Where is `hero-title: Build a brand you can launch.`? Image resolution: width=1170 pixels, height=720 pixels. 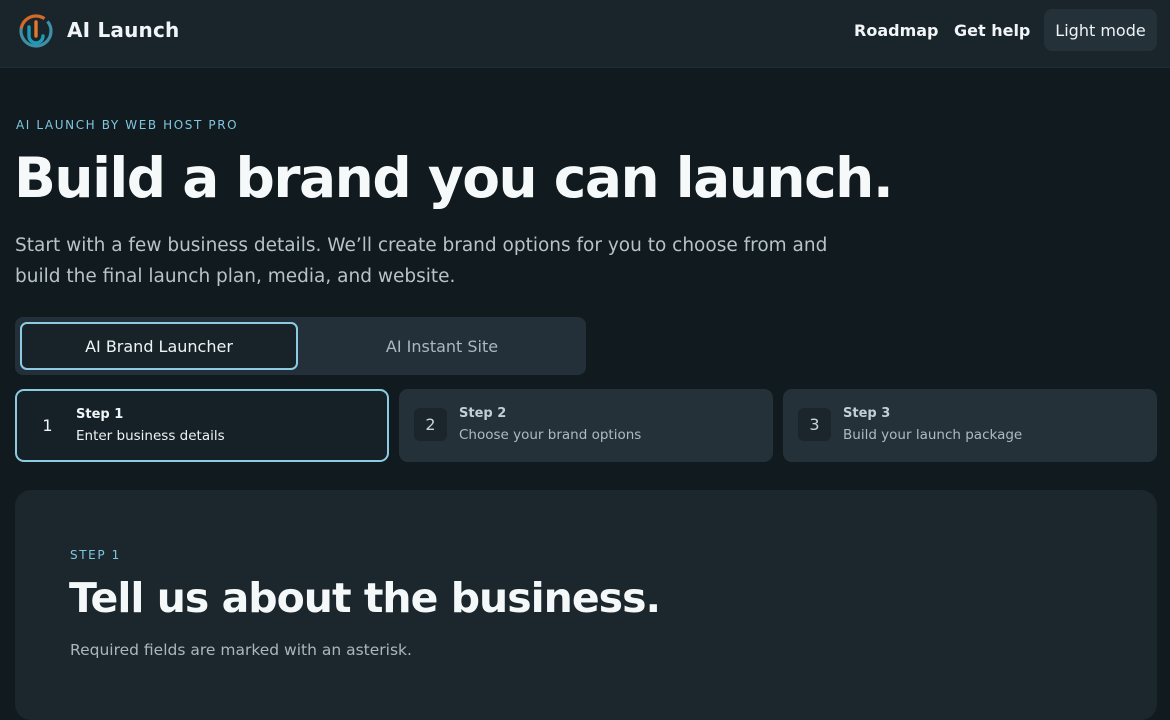 hero-title: Build a brand you can launch. is located at coordinates (454, 178).